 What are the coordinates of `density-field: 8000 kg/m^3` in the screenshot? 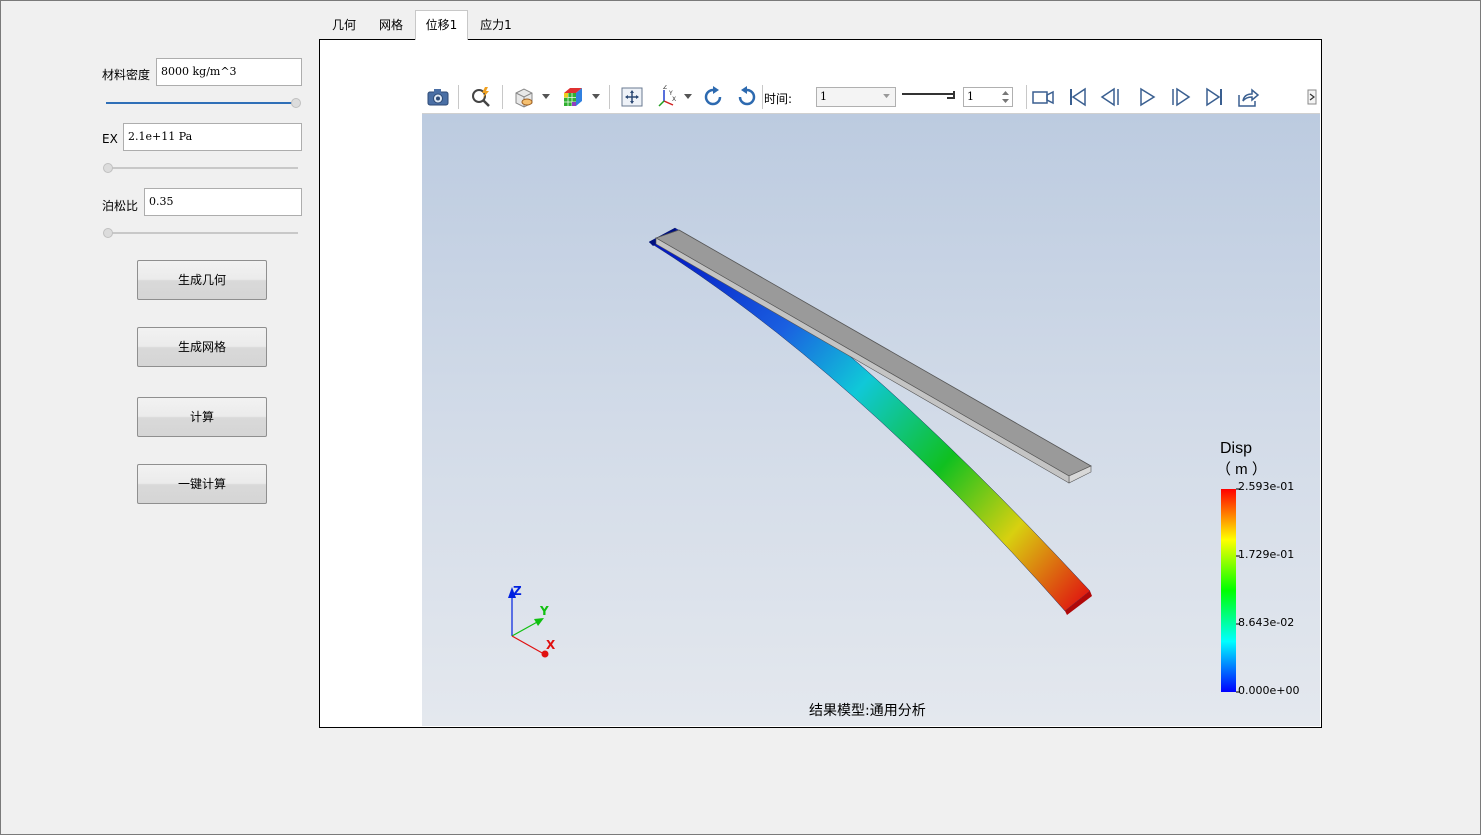 It's located at (229, 72).